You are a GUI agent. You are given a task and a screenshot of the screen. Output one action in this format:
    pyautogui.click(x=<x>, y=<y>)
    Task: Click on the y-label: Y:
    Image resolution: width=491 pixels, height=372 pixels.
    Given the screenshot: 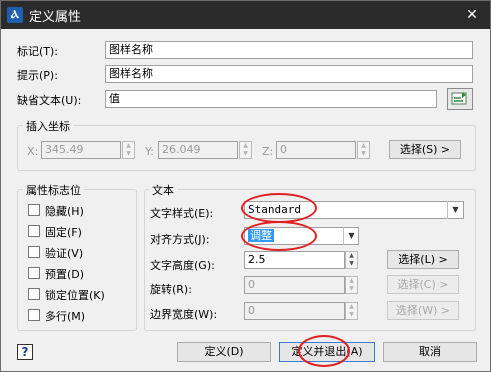 What is the action you would take?
    pyautogui.click(x=149, y=151)
    